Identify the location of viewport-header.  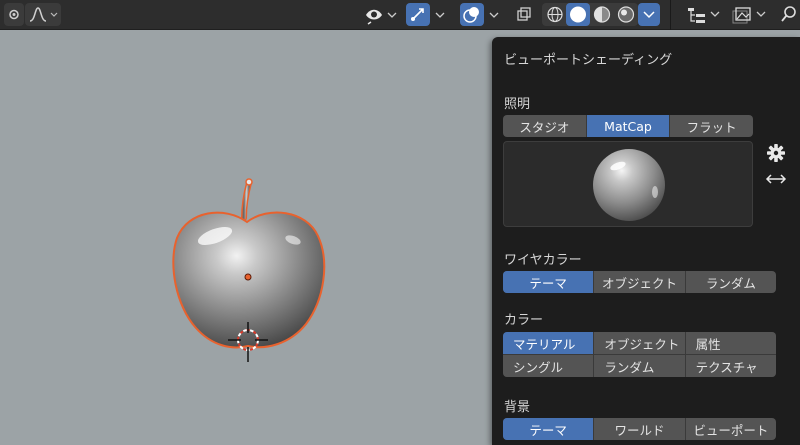
(400, 15).